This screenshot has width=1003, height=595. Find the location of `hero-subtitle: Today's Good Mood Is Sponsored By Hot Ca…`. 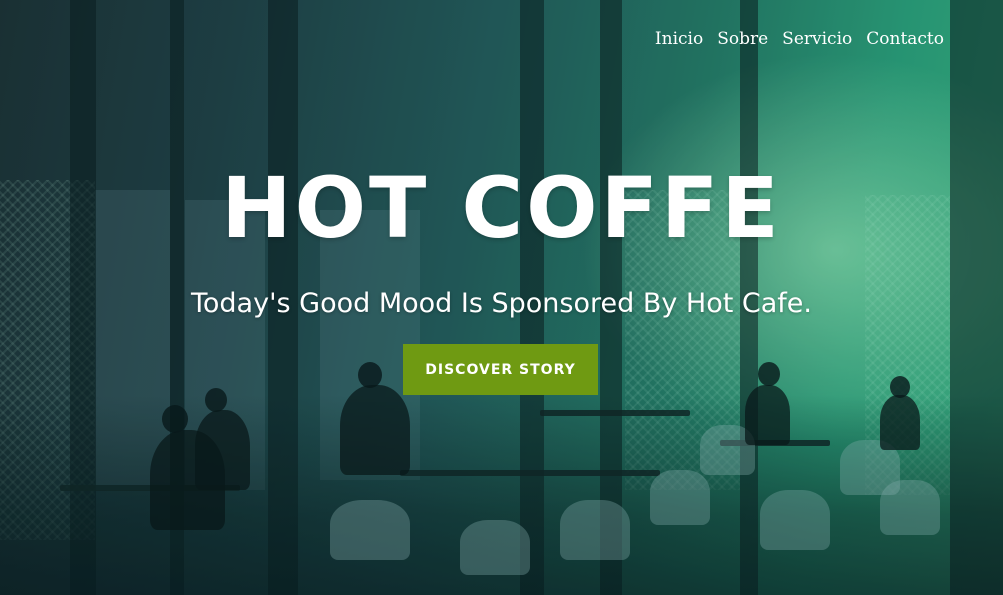

hero-subtitle: Today's Good Mood Is Sponsored By Hot Ca… is located at coordinates (501, 303).